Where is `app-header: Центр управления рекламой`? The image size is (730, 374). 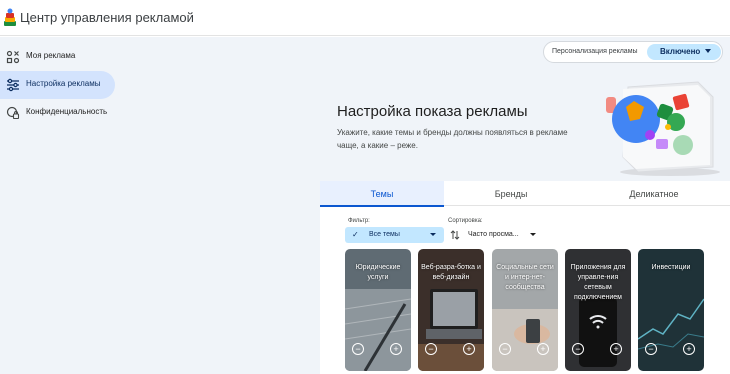
app-header: Центр управления рекламой is located at coordinates (365, 18).